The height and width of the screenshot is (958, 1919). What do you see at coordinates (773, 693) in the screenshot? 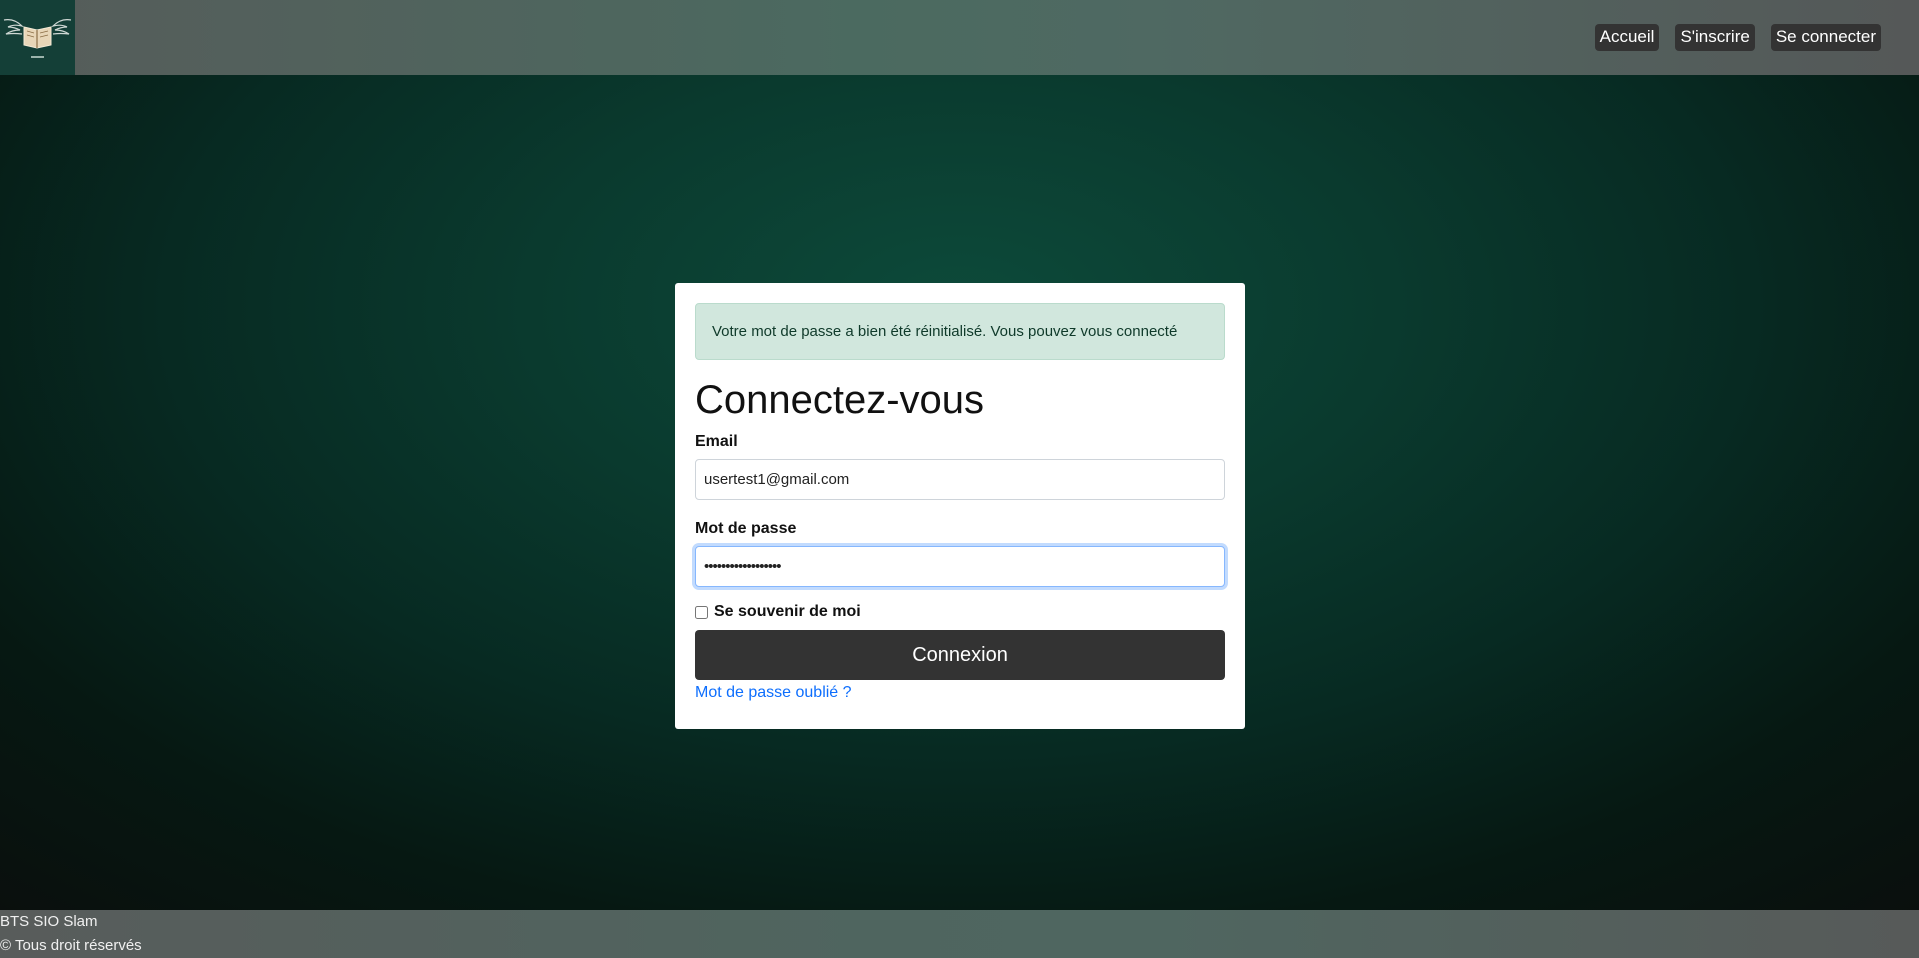
I see `forgot-password-link: Mot de passe oublié ?` at bounding box center [773, 693].